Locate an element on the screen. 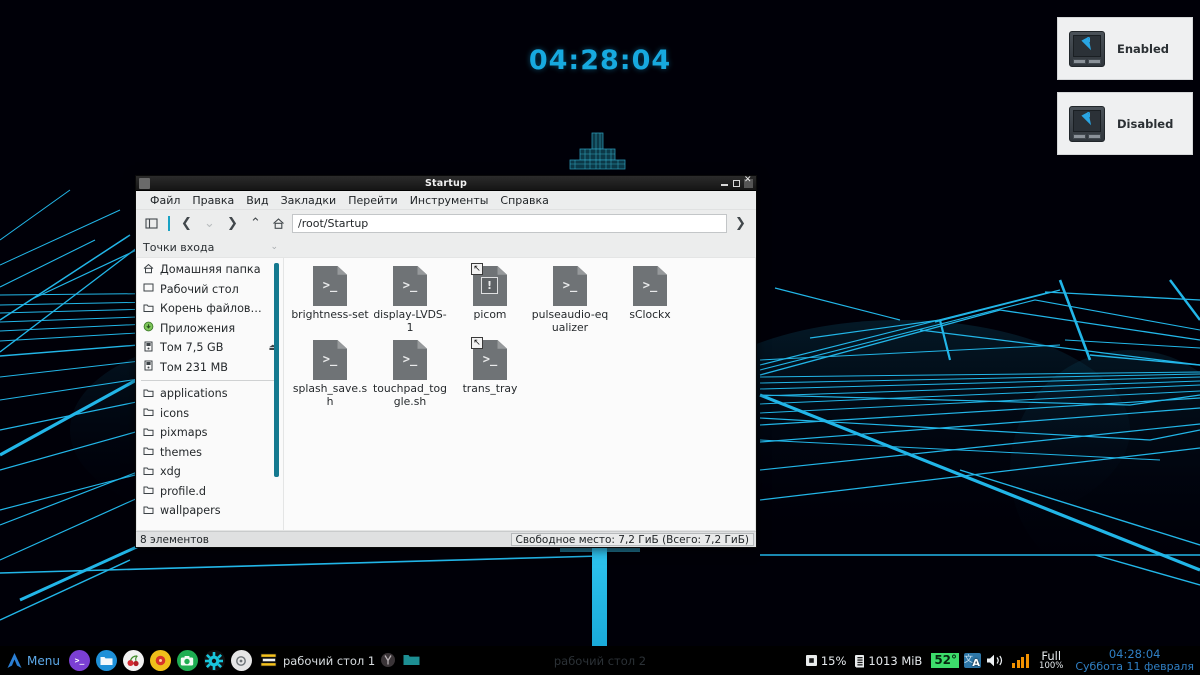 The width and height of the screenshot is (1200, 675). window-titlebar: Startup is located at coordinates (446, 183).